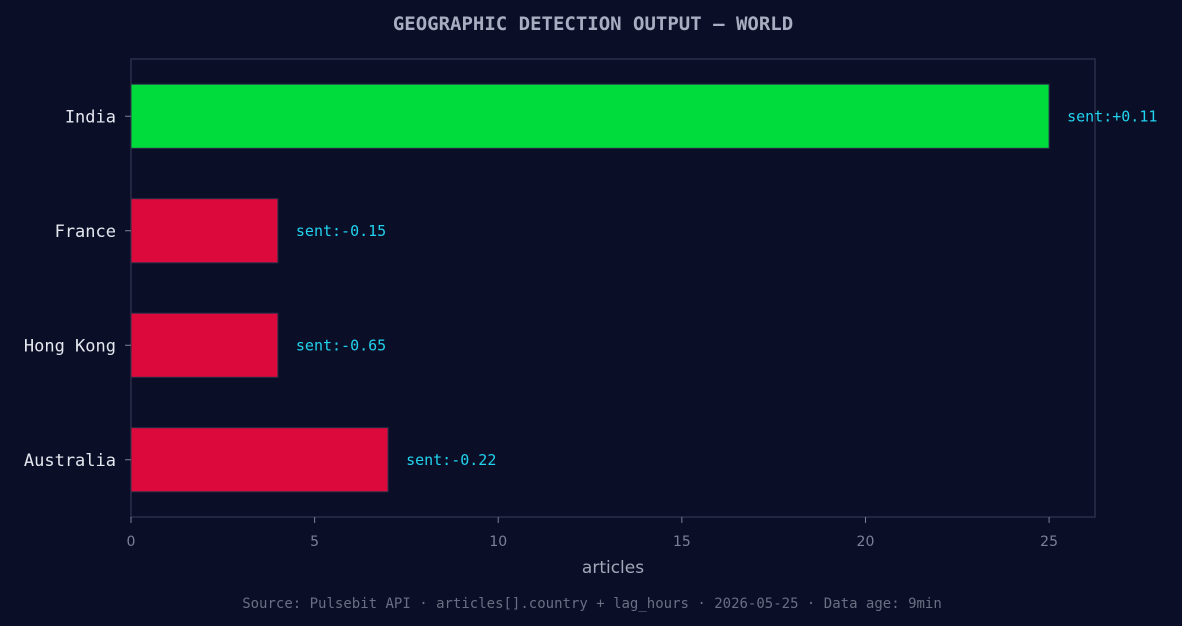 Image resolution: width=1182 pixels, height=626 pixels. Describe the element at coordinates (1112, 116) in the screenshot. I see `sentiment-label: sent:+0.11` at that location.